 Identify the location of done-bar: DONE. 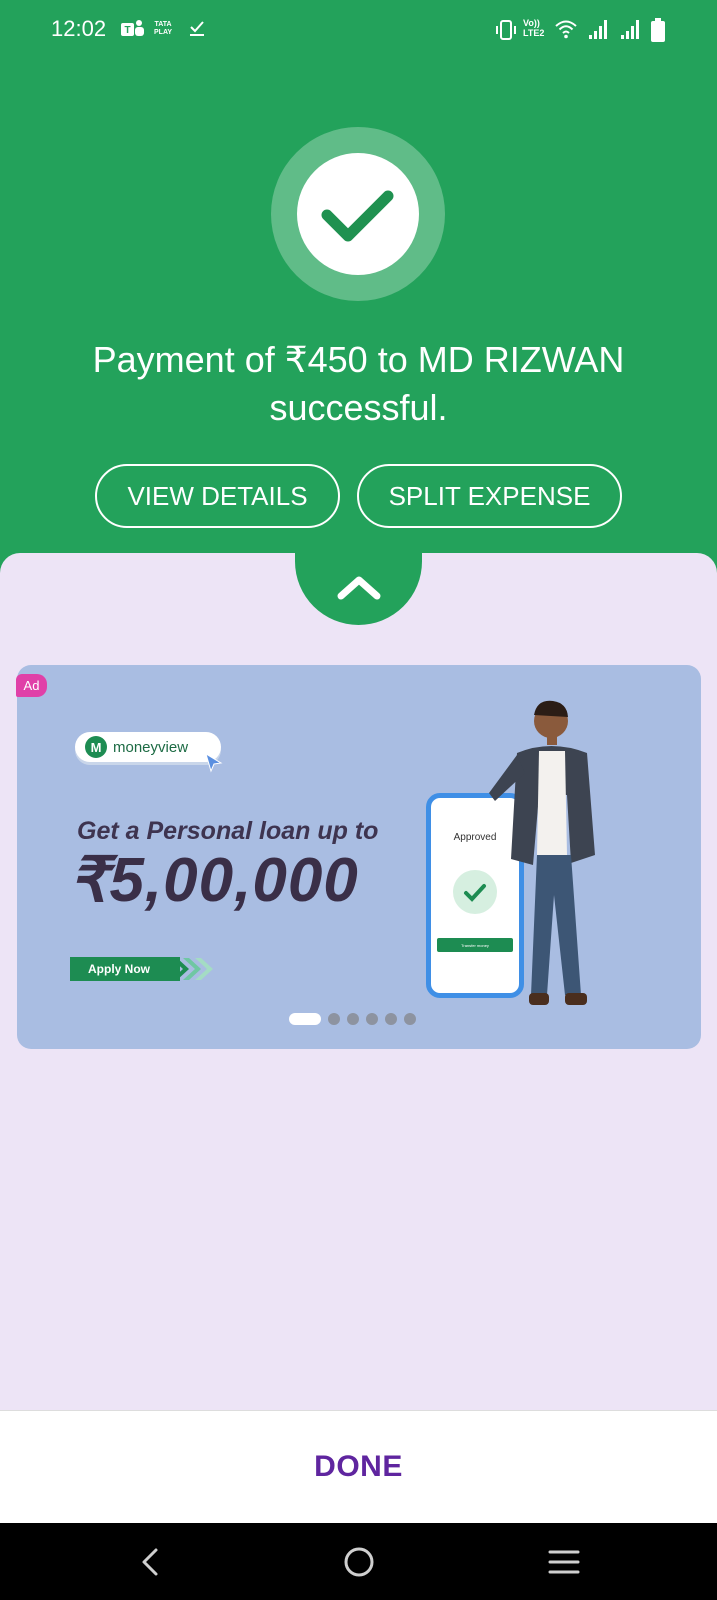
(358, 1466).